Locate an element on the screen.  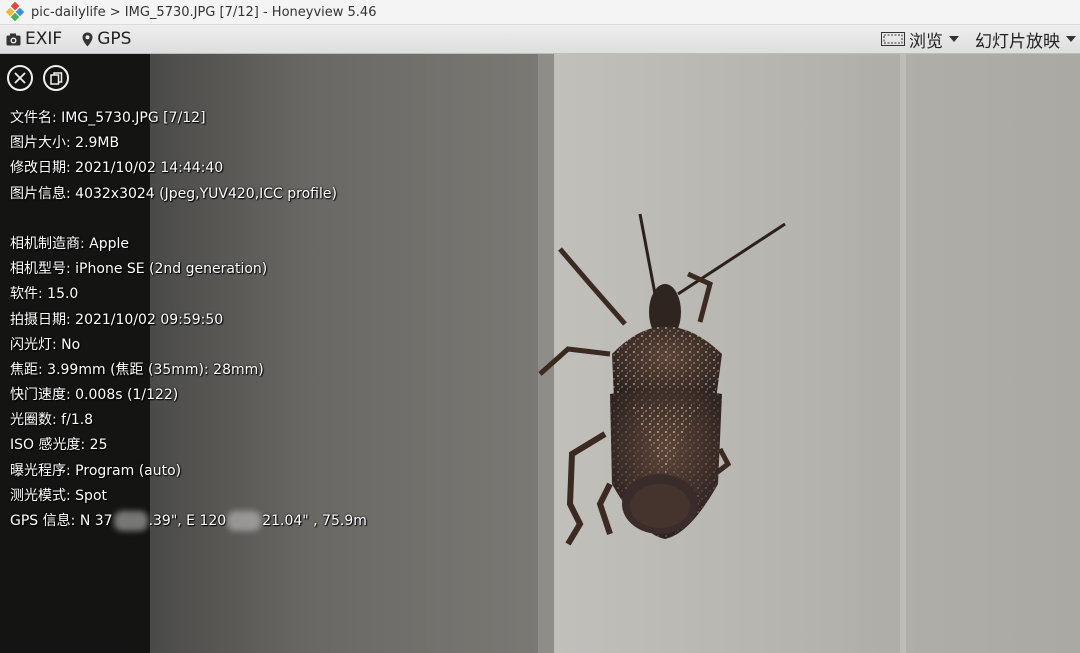
camera-icon is located at coordinates (13, 39).